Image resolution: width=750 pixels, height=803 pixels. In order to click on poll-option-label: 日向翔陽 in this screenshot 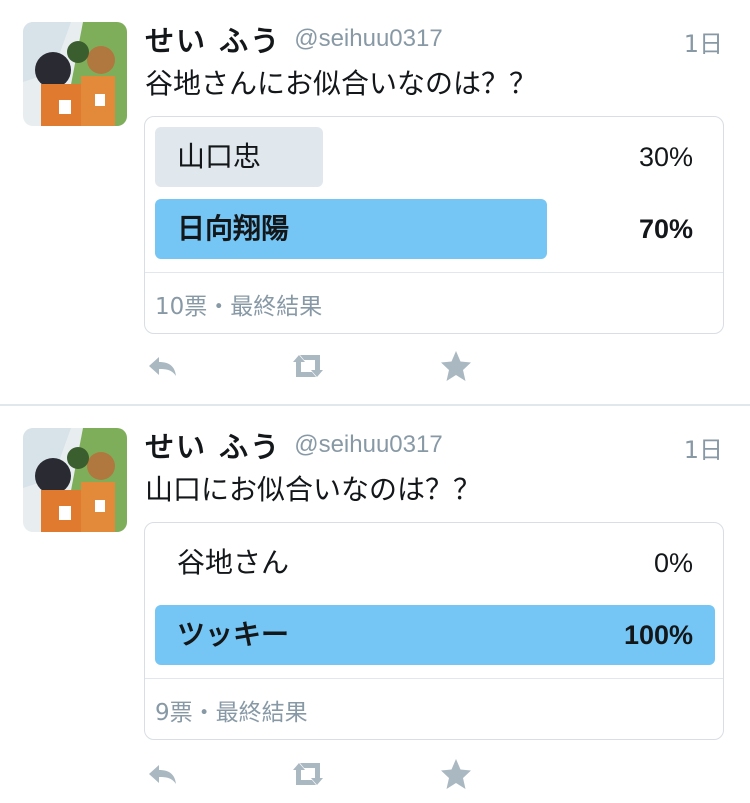, I will do `click(233, 228)`.